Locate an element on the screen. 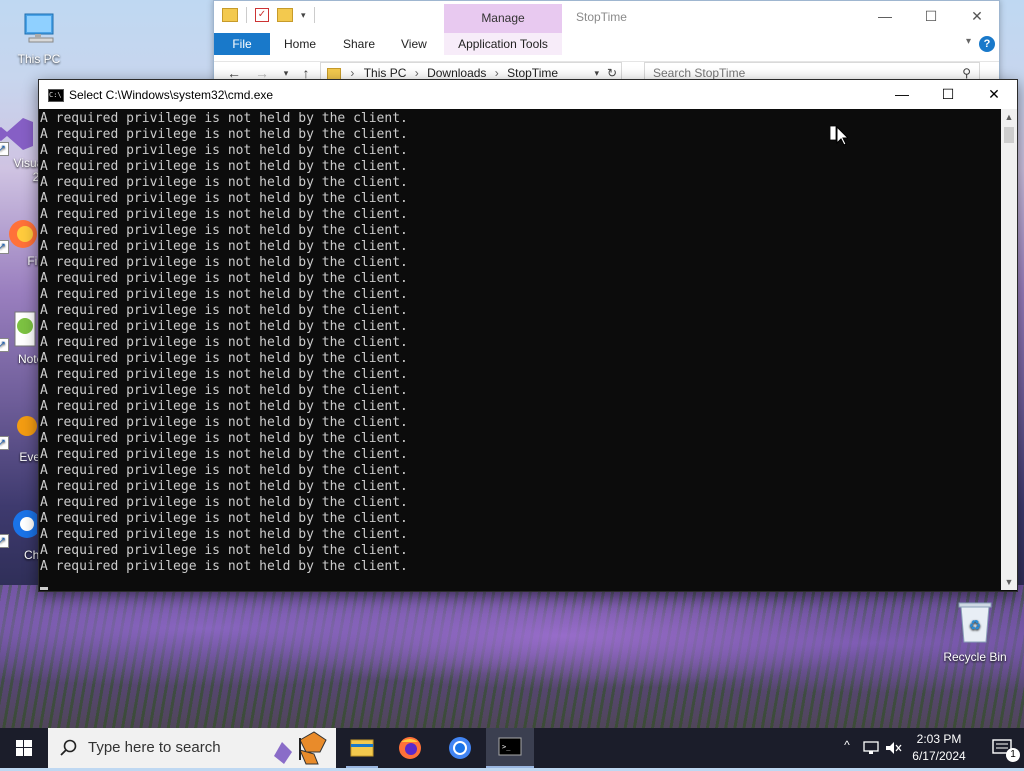  taskbar-firefox is located at coordinates (410, 748).